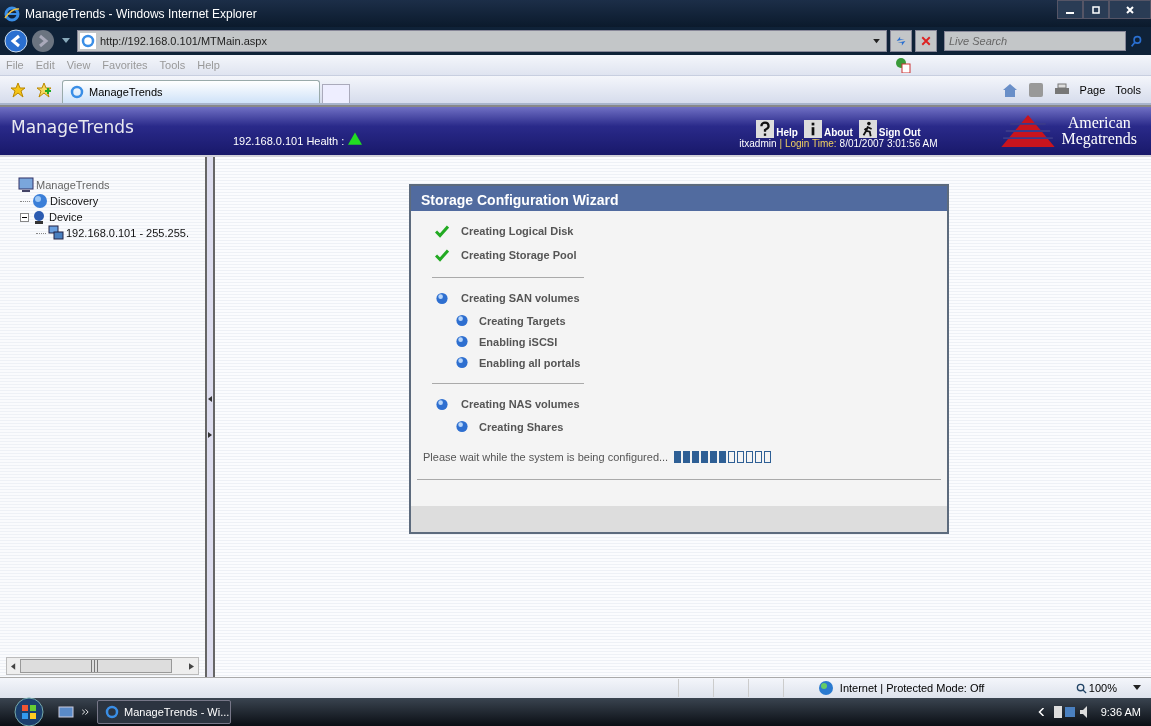  Describe the element at coordinates (758, 143) in the screenshot. I see `user-name: itxadmin` at that location.